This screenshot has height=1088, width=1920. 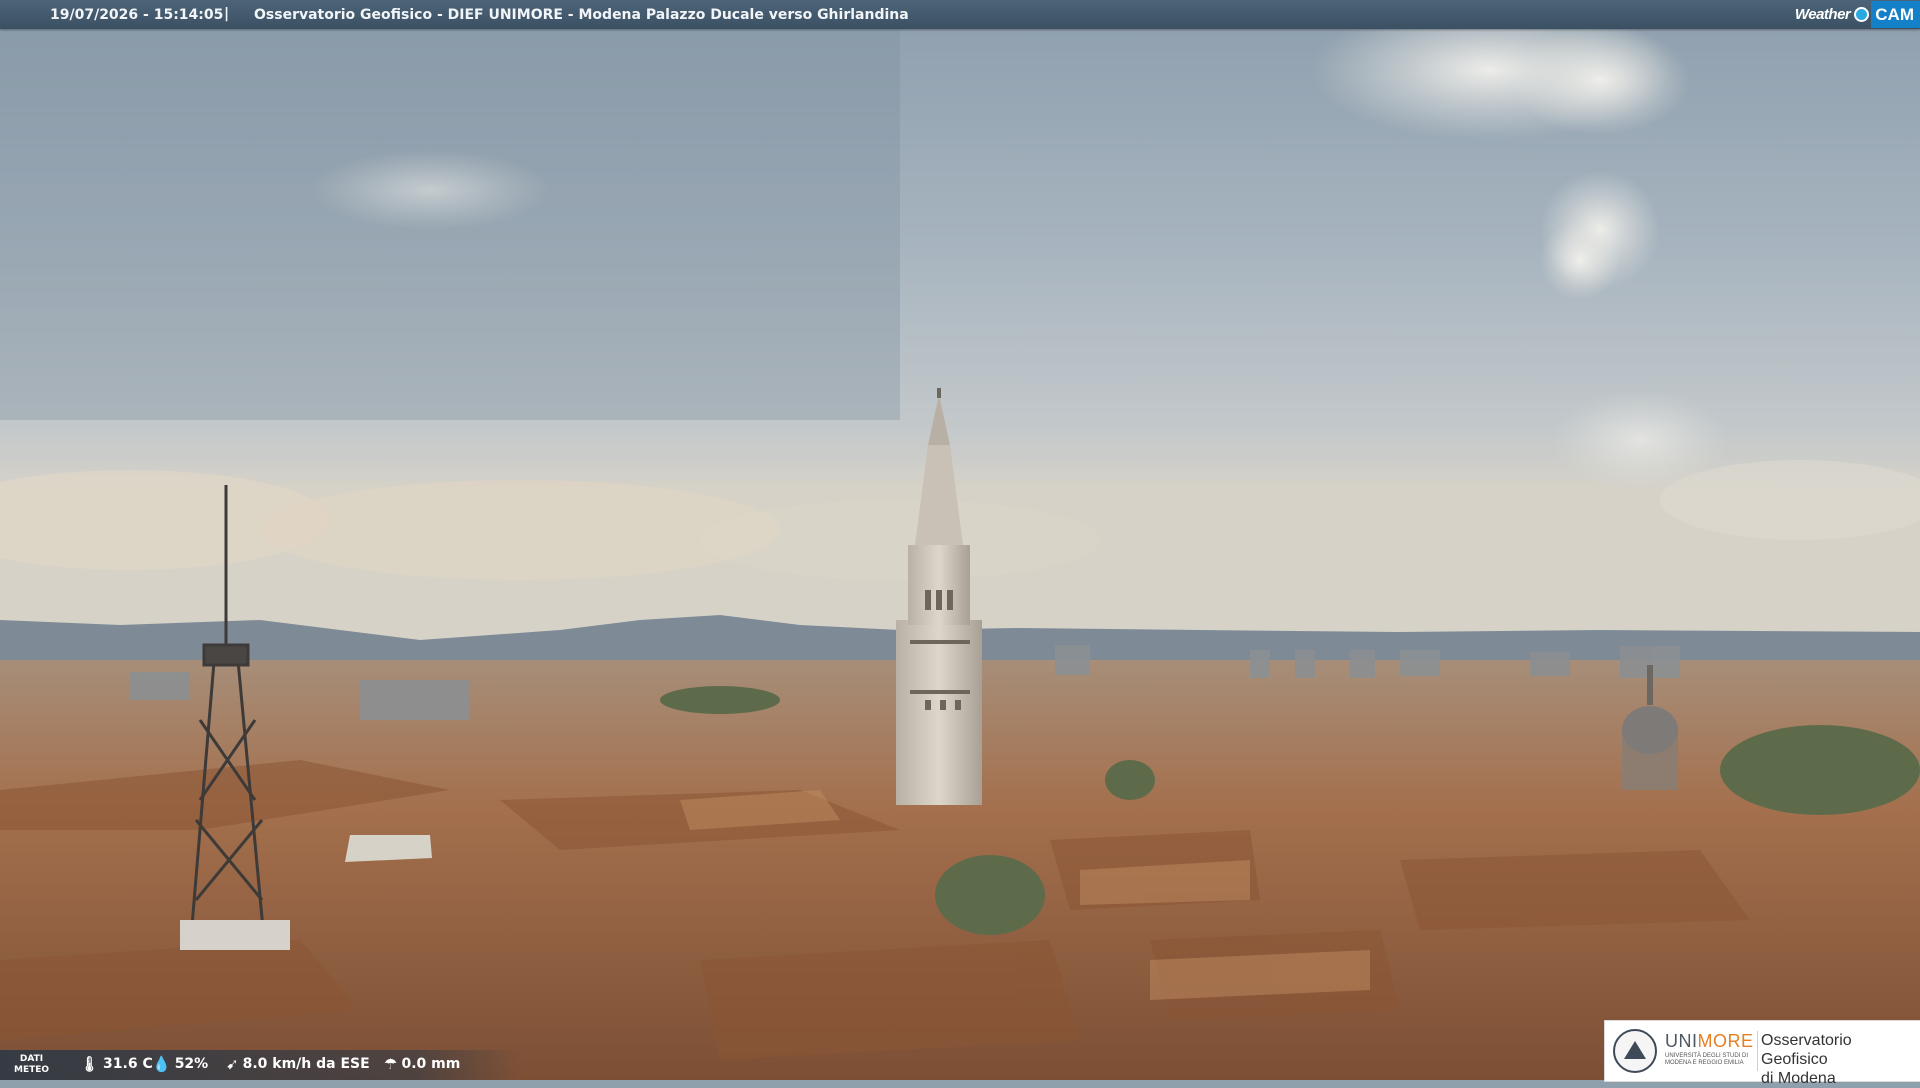 What do you see at coordinates (90, 1063) in the screenshot?
I see `thermometer-icon: 🌡` at bounding box center [90, 1063].